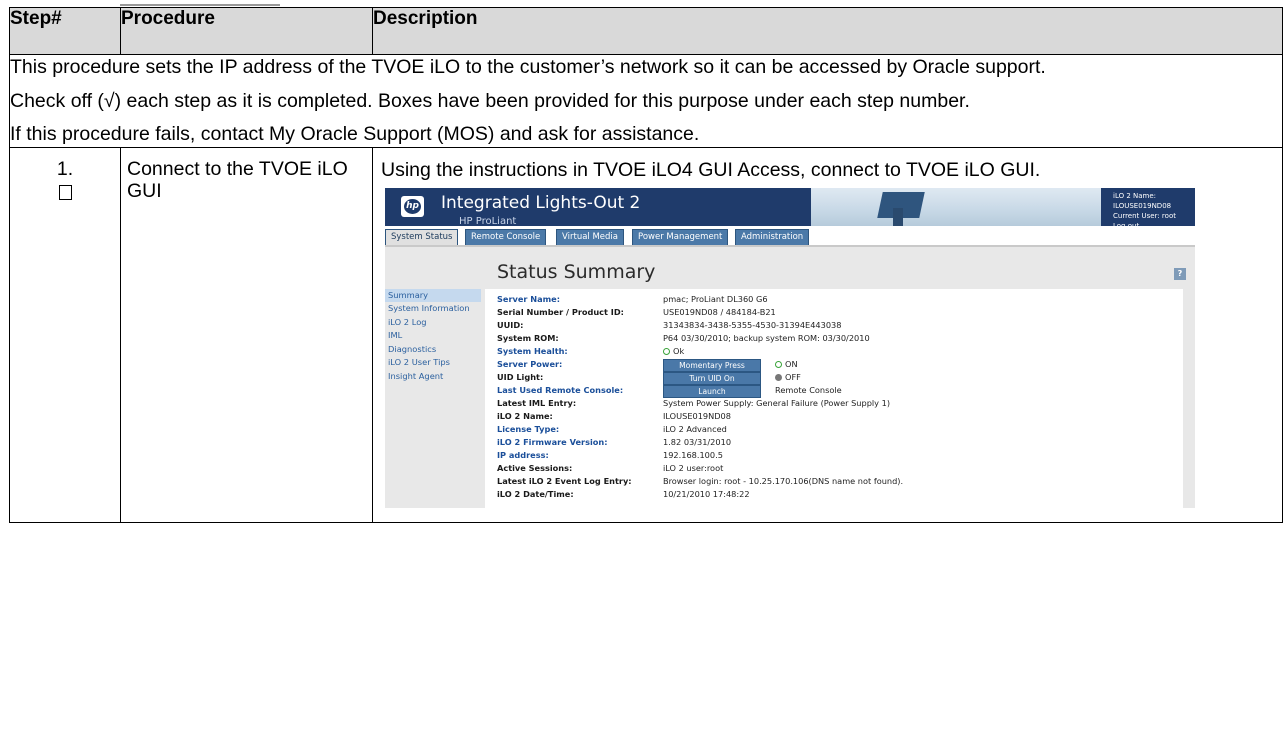 The height and width of the screenshot is (740, 1286). Describe the element at coordinates (715, 298) in the screenshot. I see `row-value: pmac; ProLiant DL360 G6` at that location.